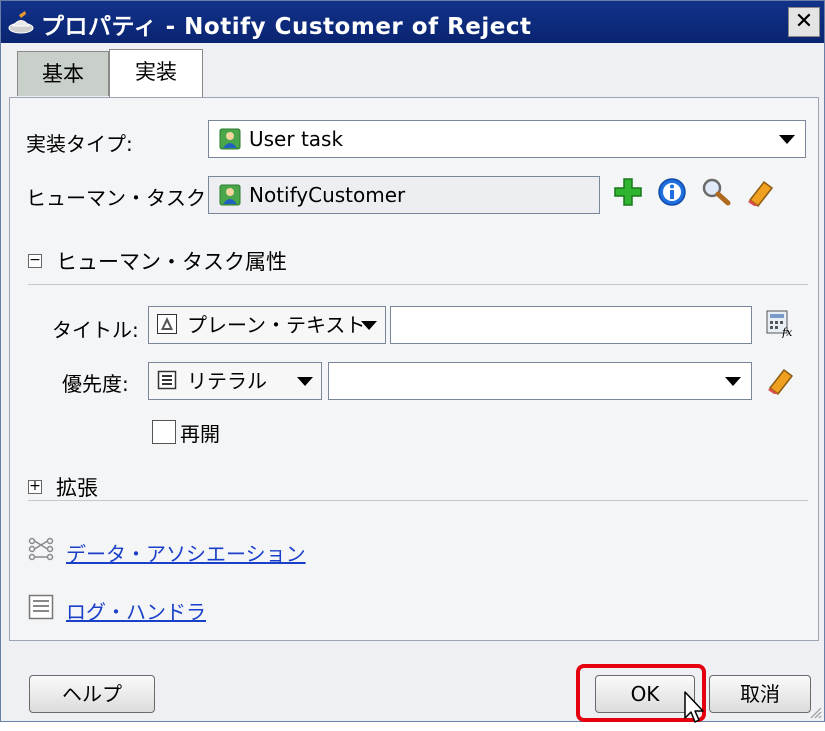 The height and width of the screenshot is (731, 825). What do you see at coordinates (760, 694) in the screenshot?
I see `cancel-button: 取消` at bounding box center [760, 694].